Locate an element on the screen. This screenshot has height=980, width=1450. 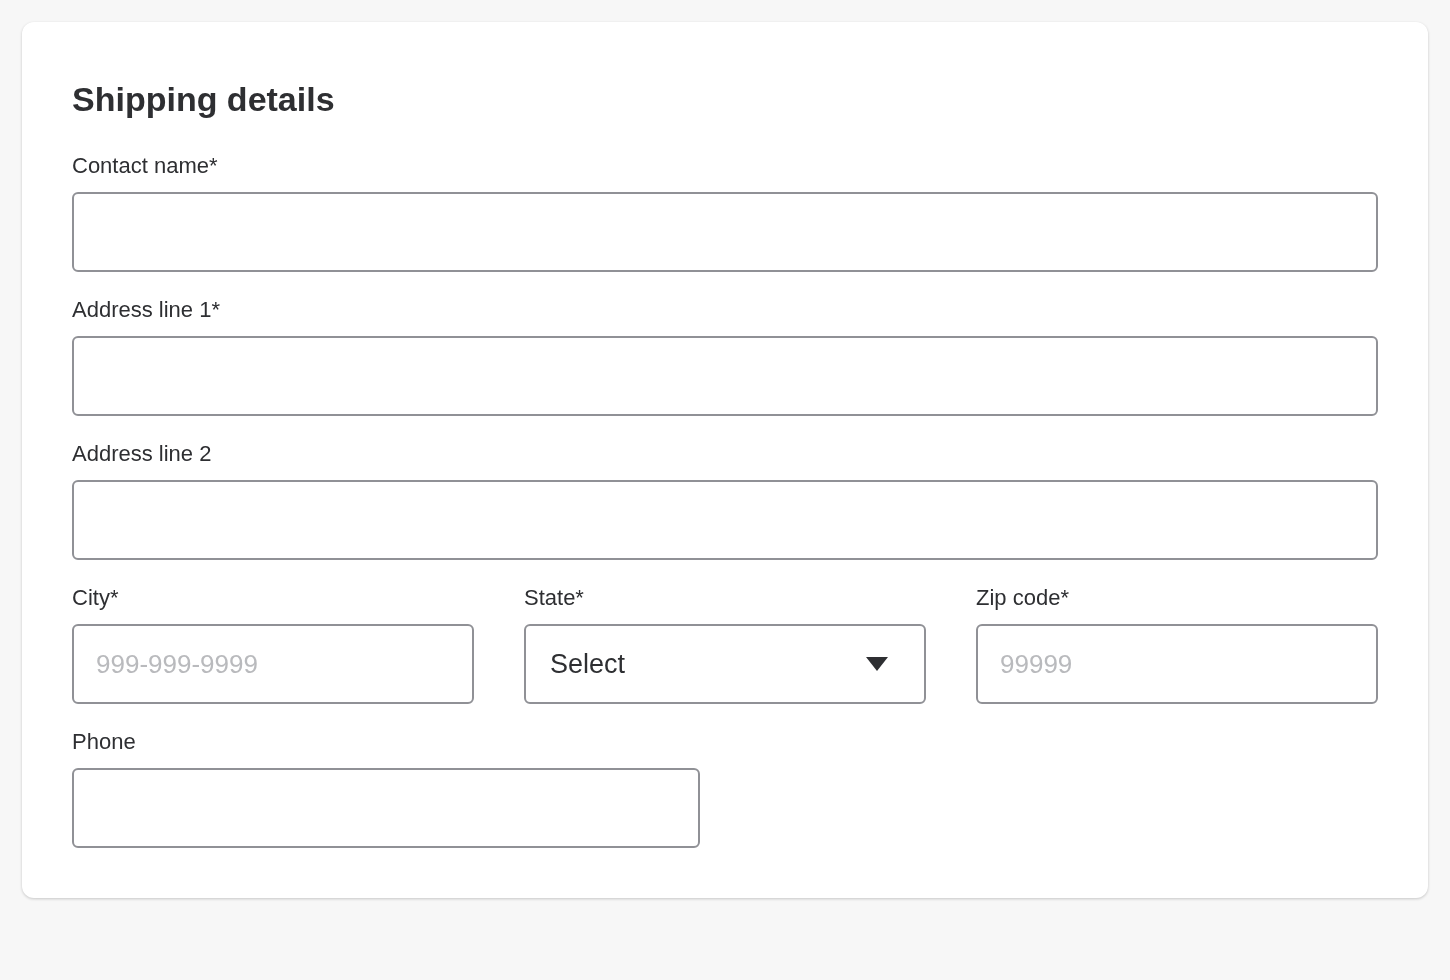
caret-icon is located at coordinates (877, 664).